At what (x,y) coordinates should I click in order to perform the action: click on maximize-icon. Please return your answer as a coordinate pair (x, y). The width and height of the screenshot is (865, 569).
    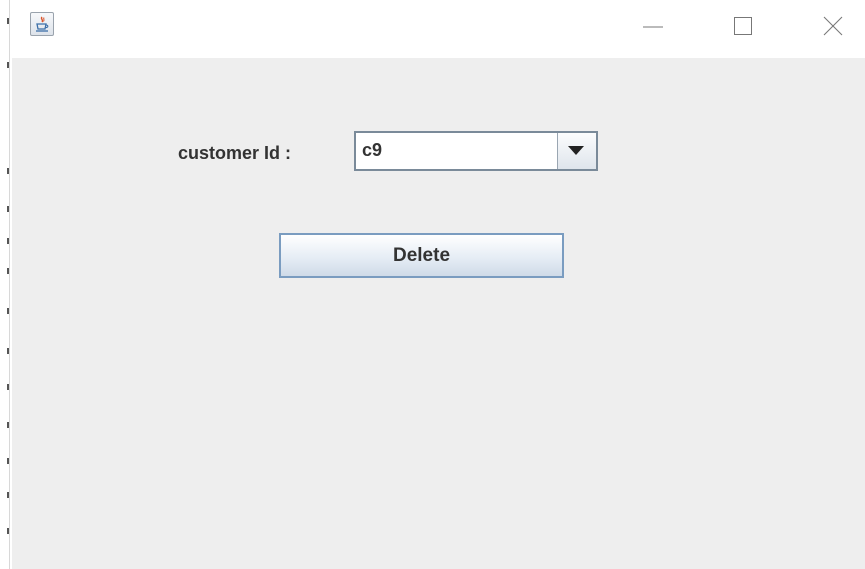
    Looking at the image, I should click on (743, 26).